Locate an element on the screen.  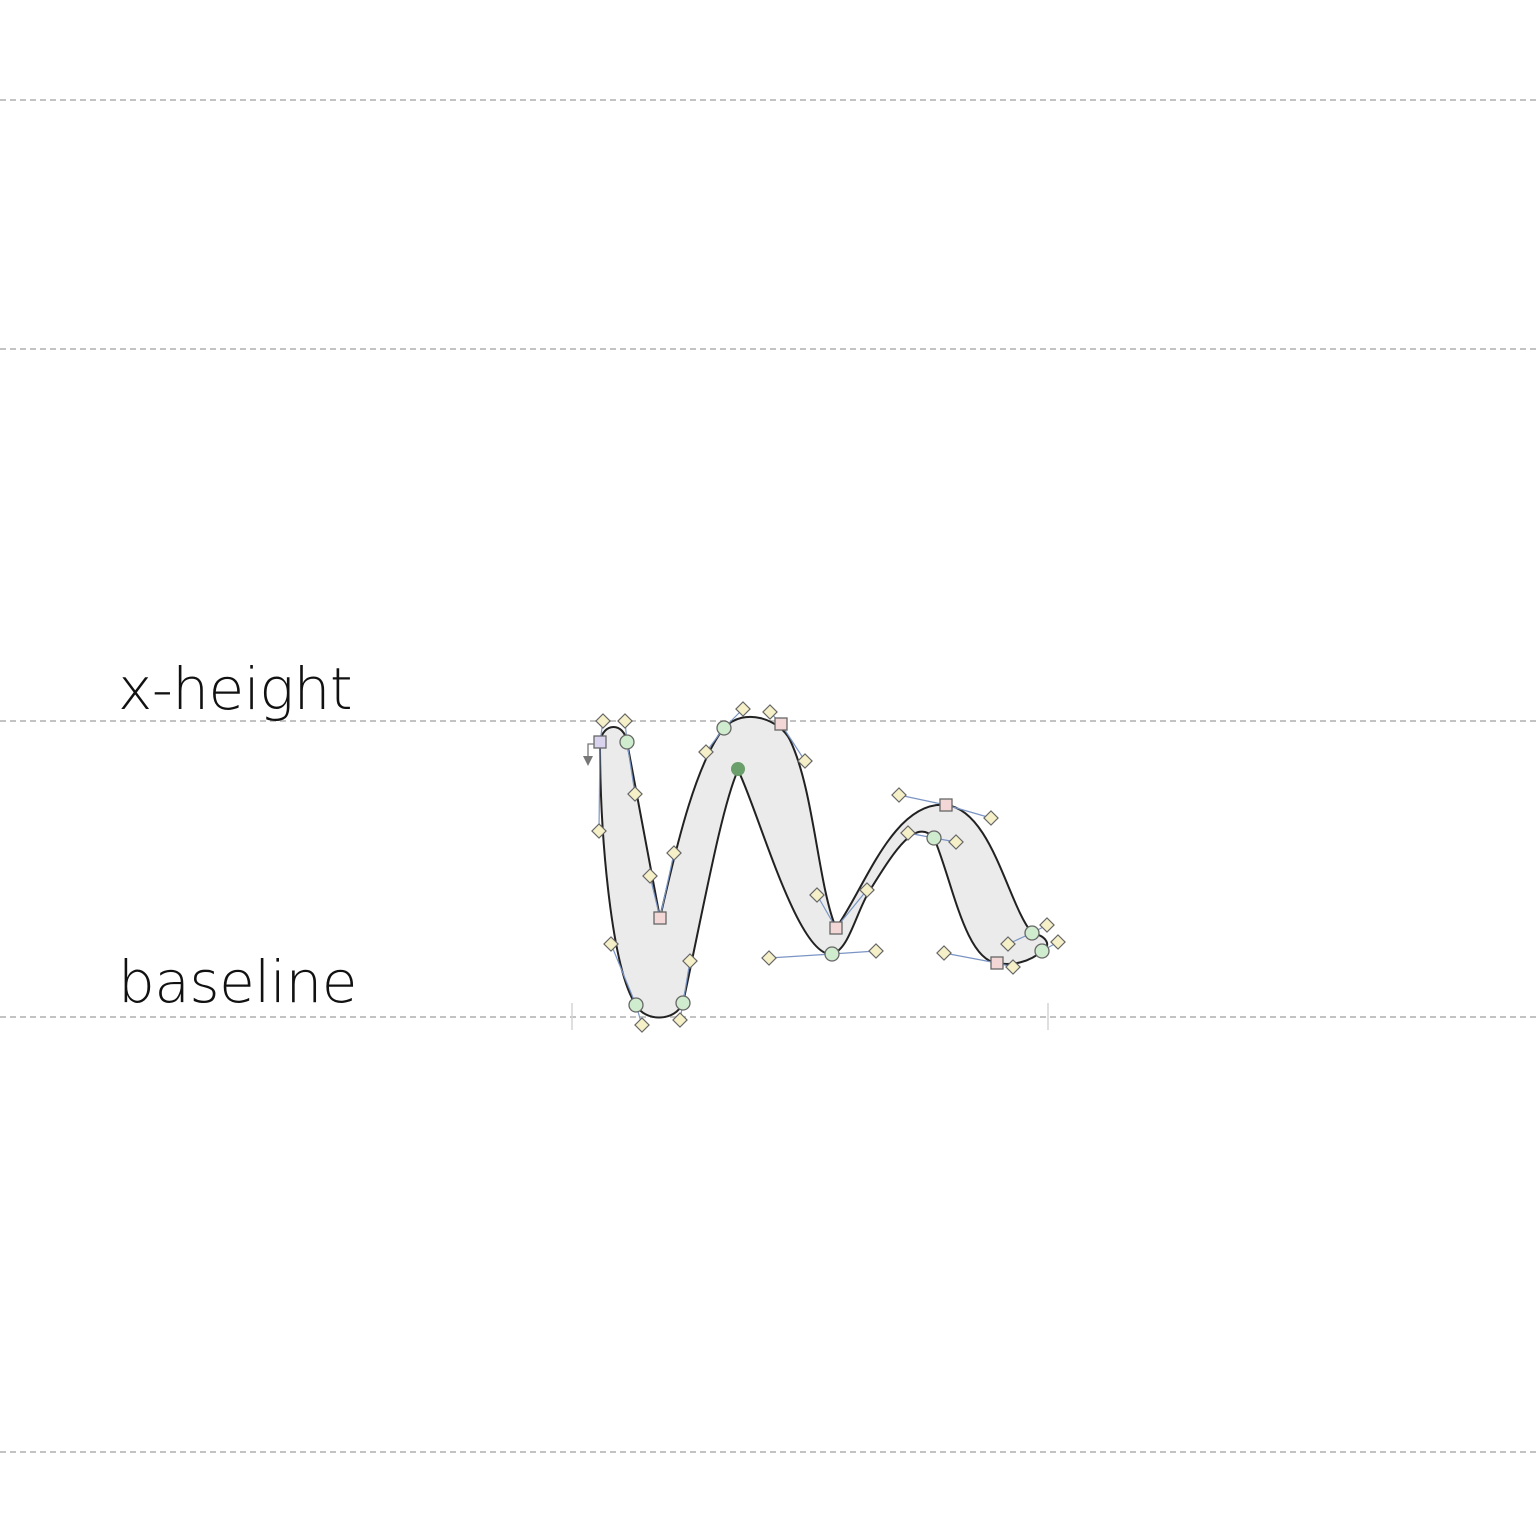
anchor-point is located at coordinates (738, 769).